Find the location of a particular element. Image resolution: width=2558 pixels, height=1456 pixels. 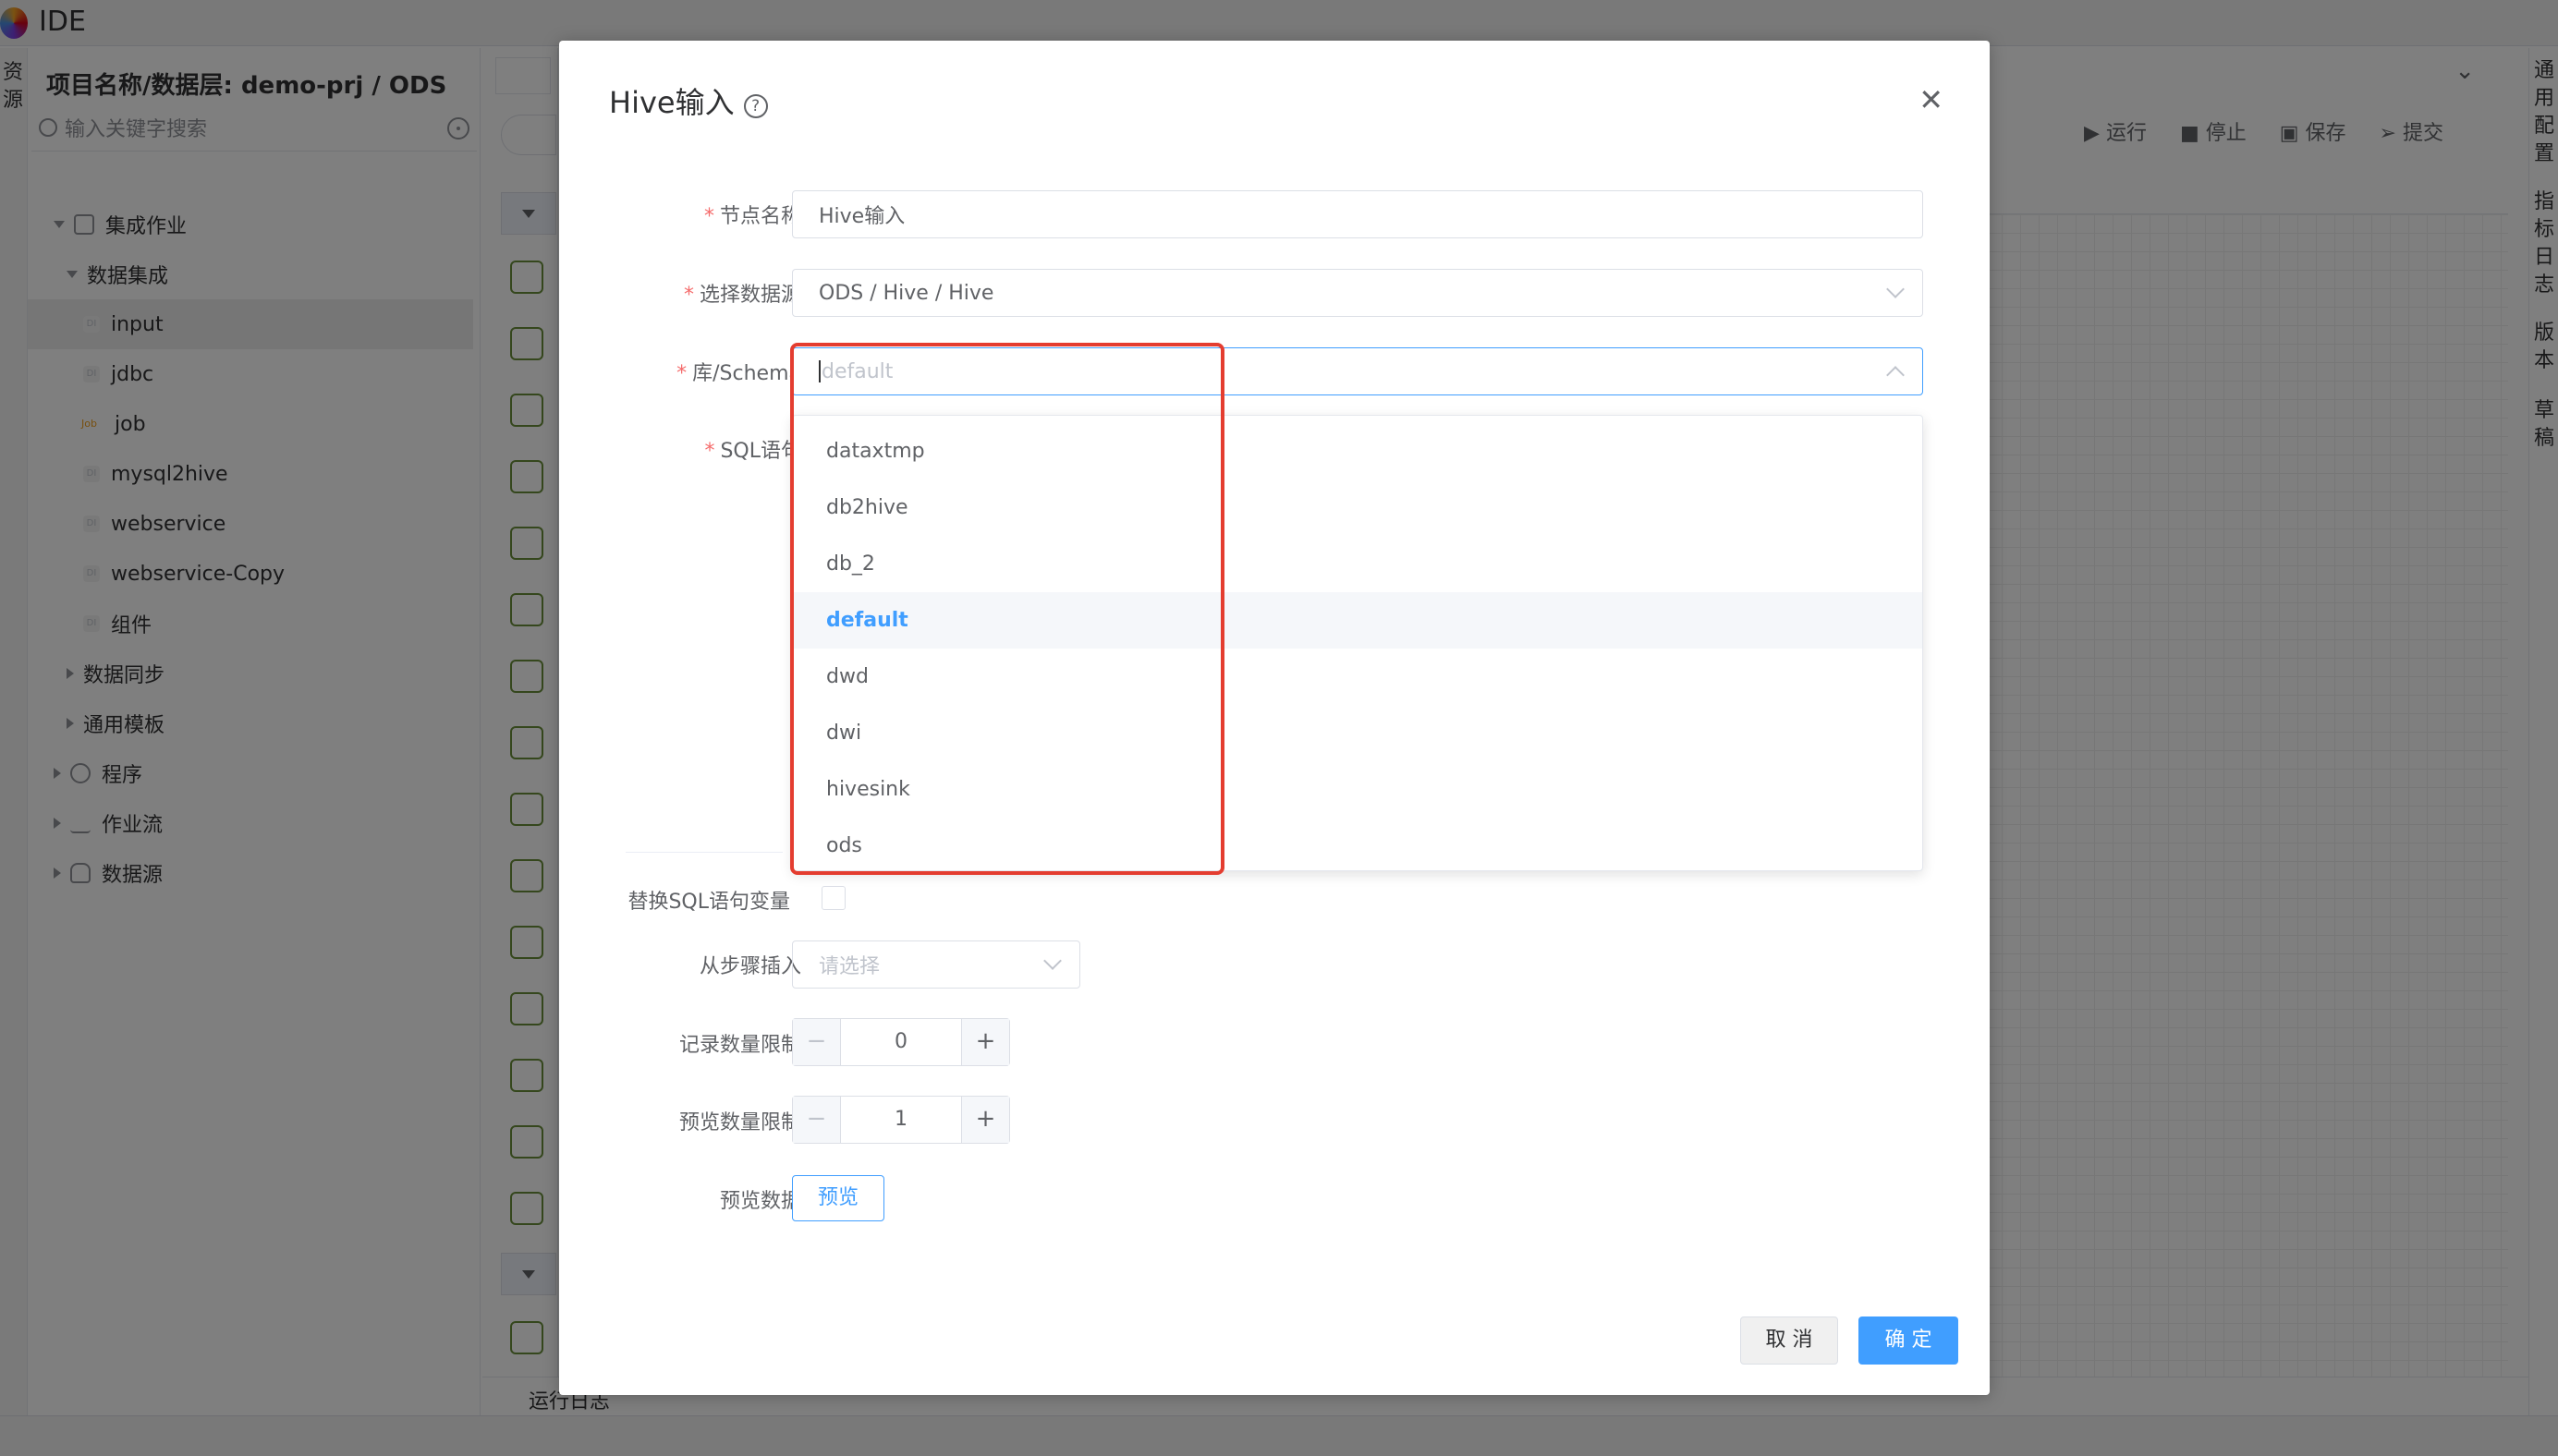

divider is located at coordinates (705, 852).